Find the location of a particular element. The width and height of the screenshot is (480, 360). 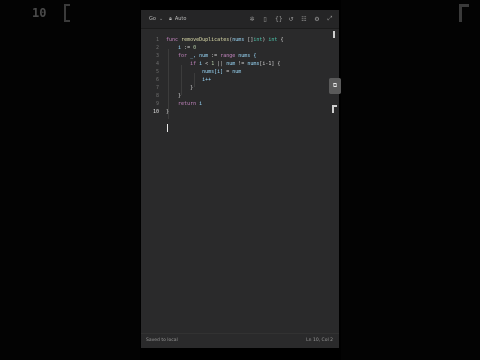

line-text: i++ is located at coordinates (188, 80).